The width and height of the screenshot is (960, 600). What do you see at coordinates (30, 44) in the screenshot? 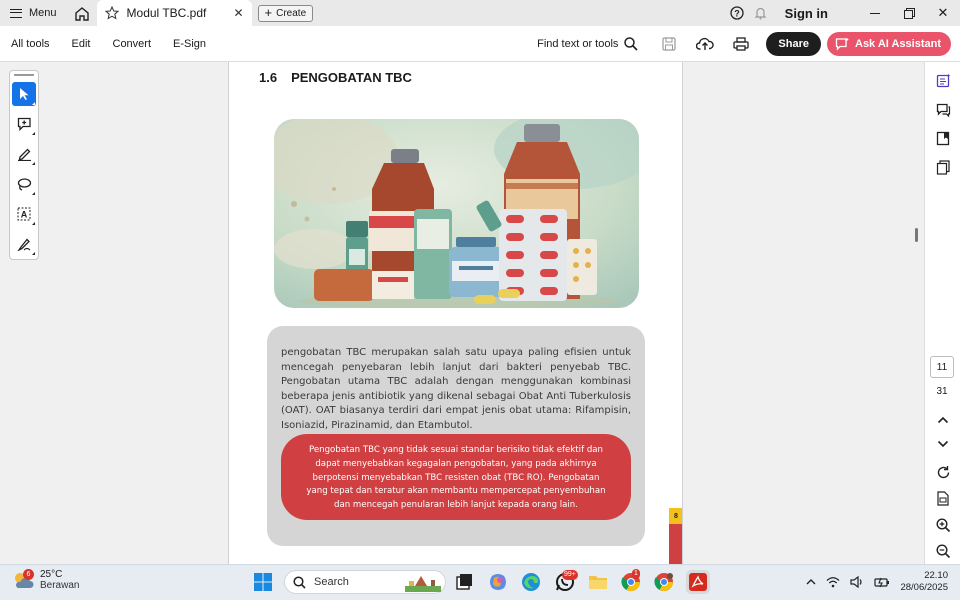
I see `menu-all-tools: All tools` at bounding box center [30, 44].